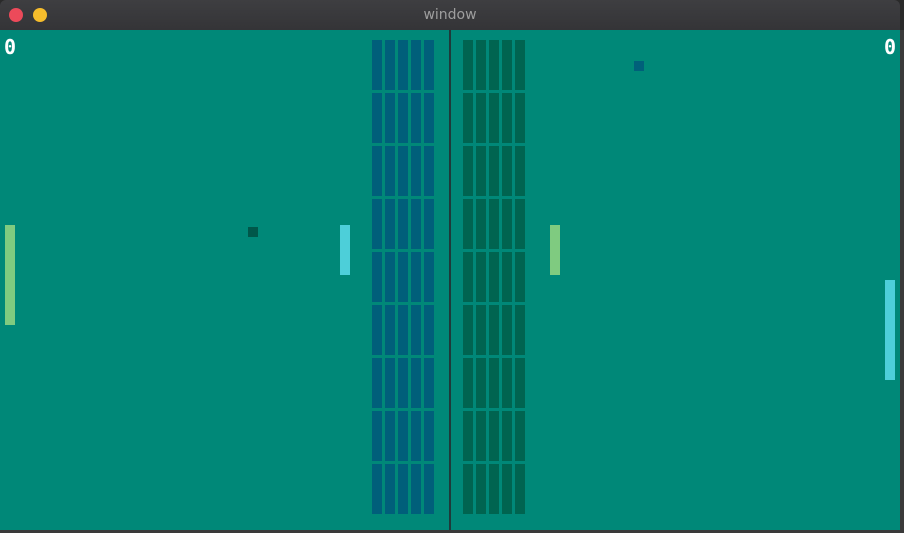  I want to click on left-ball, so click(253, 232).